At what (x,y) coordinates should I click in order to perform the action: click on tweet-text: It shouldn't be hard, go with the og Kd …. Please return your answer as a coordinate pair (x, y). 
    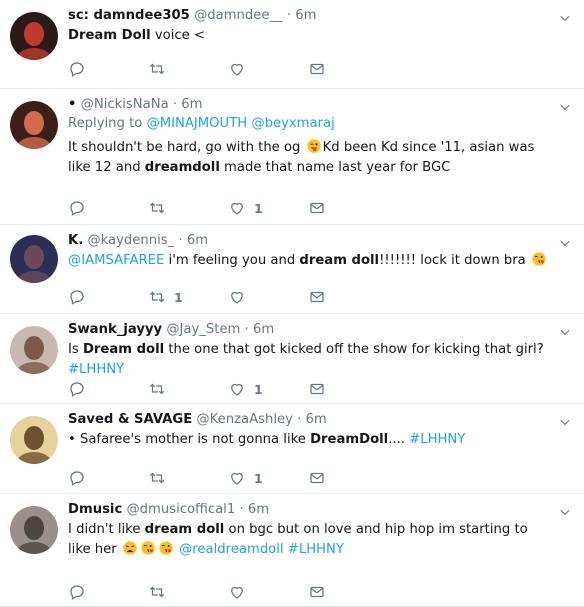
    Looking at the image, I should click on (311, 158).